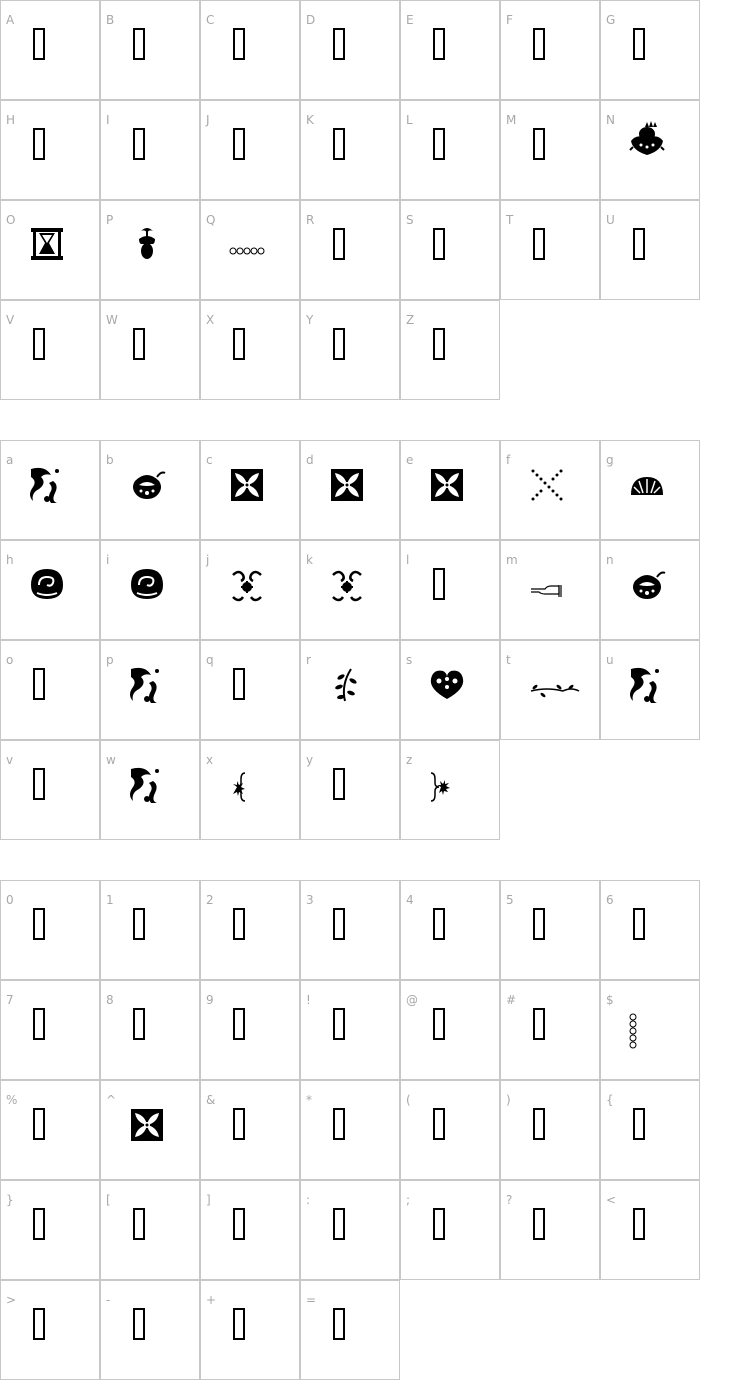 The image size is (740, 1400). I want to click on glyph-cell: U, so click(650, 250).